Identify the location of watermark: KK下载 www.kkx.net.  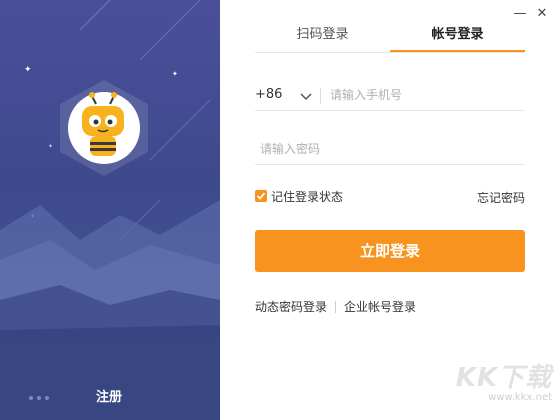
(504, 384).